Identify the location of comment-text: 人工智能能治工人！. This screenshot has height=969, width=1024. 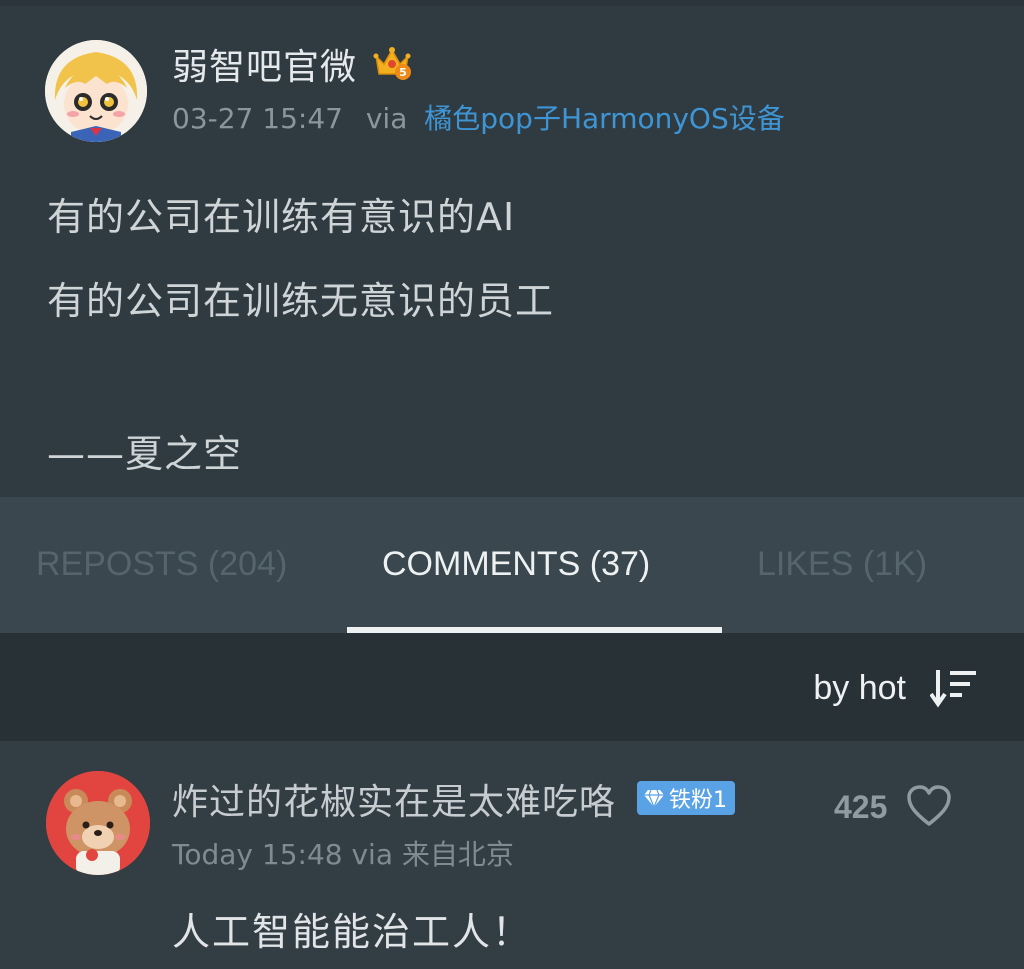
(352, 932).